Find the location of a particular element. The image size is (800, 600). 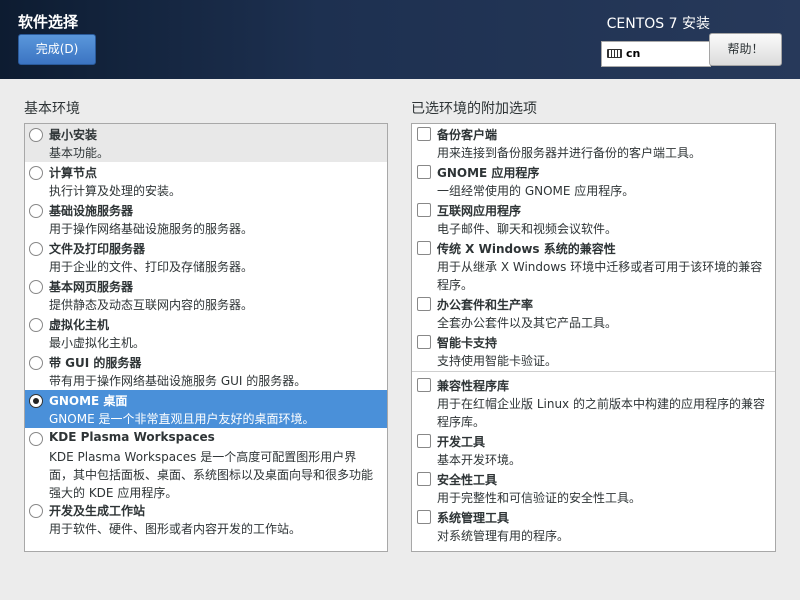

option-description: 用来连接到备份服务器并进行备份的客户端工具。 is located at coordinates (569, 153).